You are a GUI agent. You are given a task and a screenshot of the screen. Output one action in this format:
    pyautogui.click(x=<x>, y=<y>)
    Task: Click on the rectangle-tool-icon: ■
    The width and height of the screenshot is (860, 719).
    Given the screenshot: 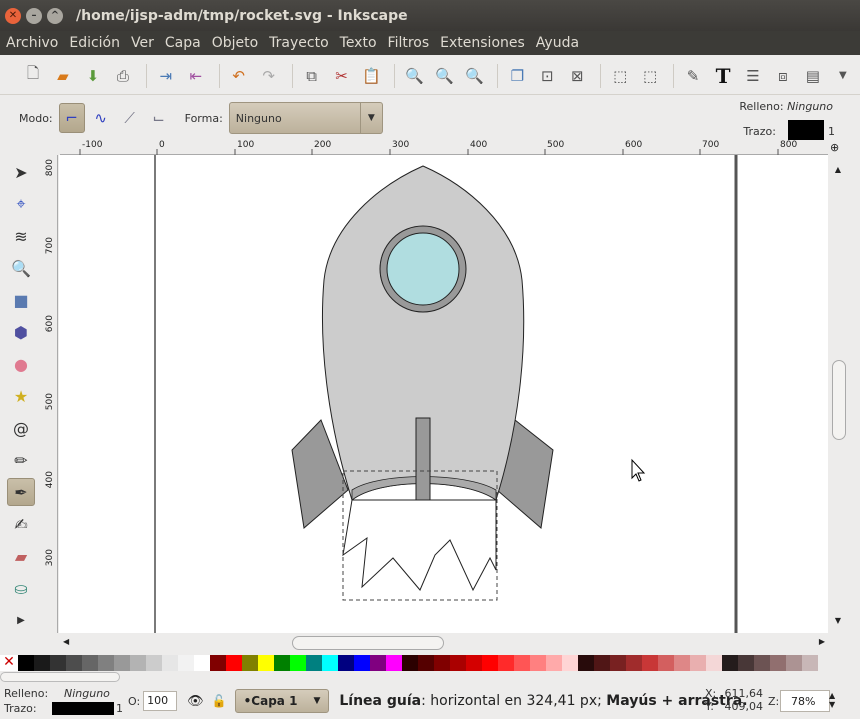 What is the action you would take?
    pyautogui.click(x=21, y=300)
    